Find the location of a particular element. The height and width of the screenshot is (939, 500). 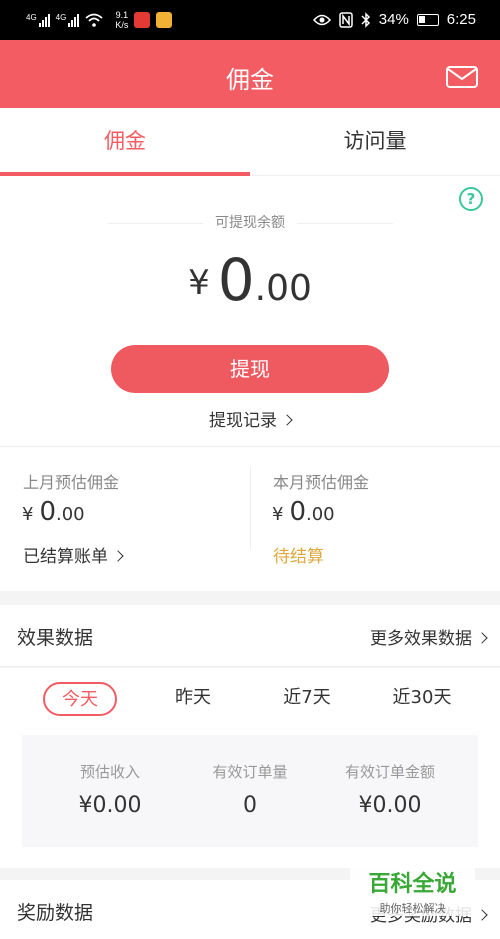

network-type-2: 4G is located at coordinates (61, 17).